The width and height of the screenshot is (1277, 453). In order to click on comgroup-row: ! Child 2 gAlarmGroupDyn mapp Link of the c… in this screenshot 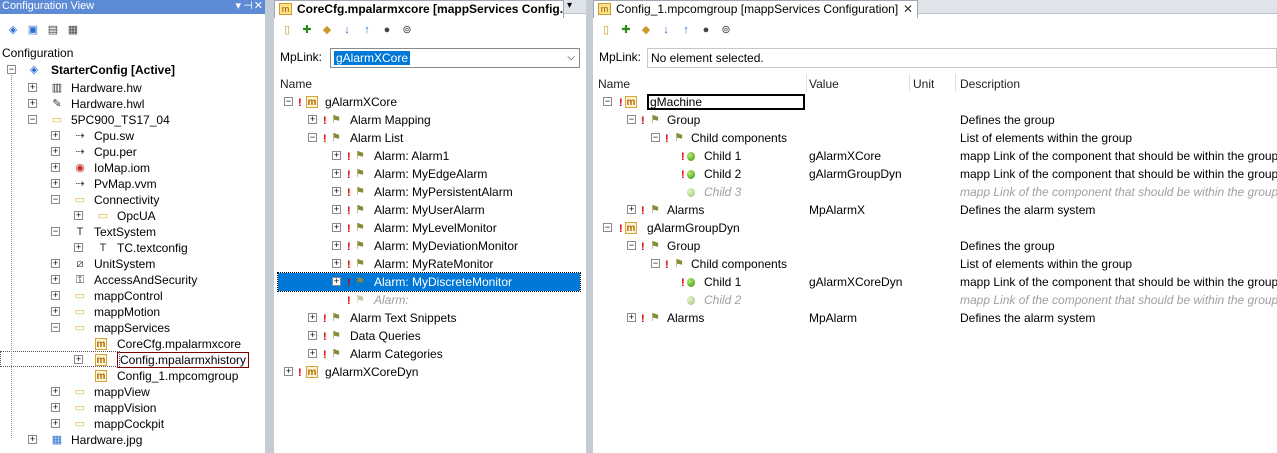, I will do `click(935, 174)`.